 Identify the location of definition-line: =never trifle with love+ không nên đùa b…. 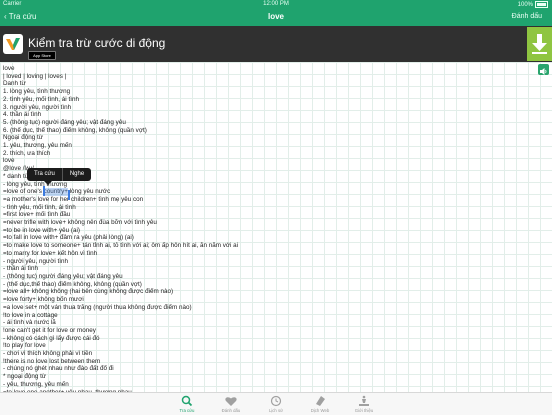
(80, 223).